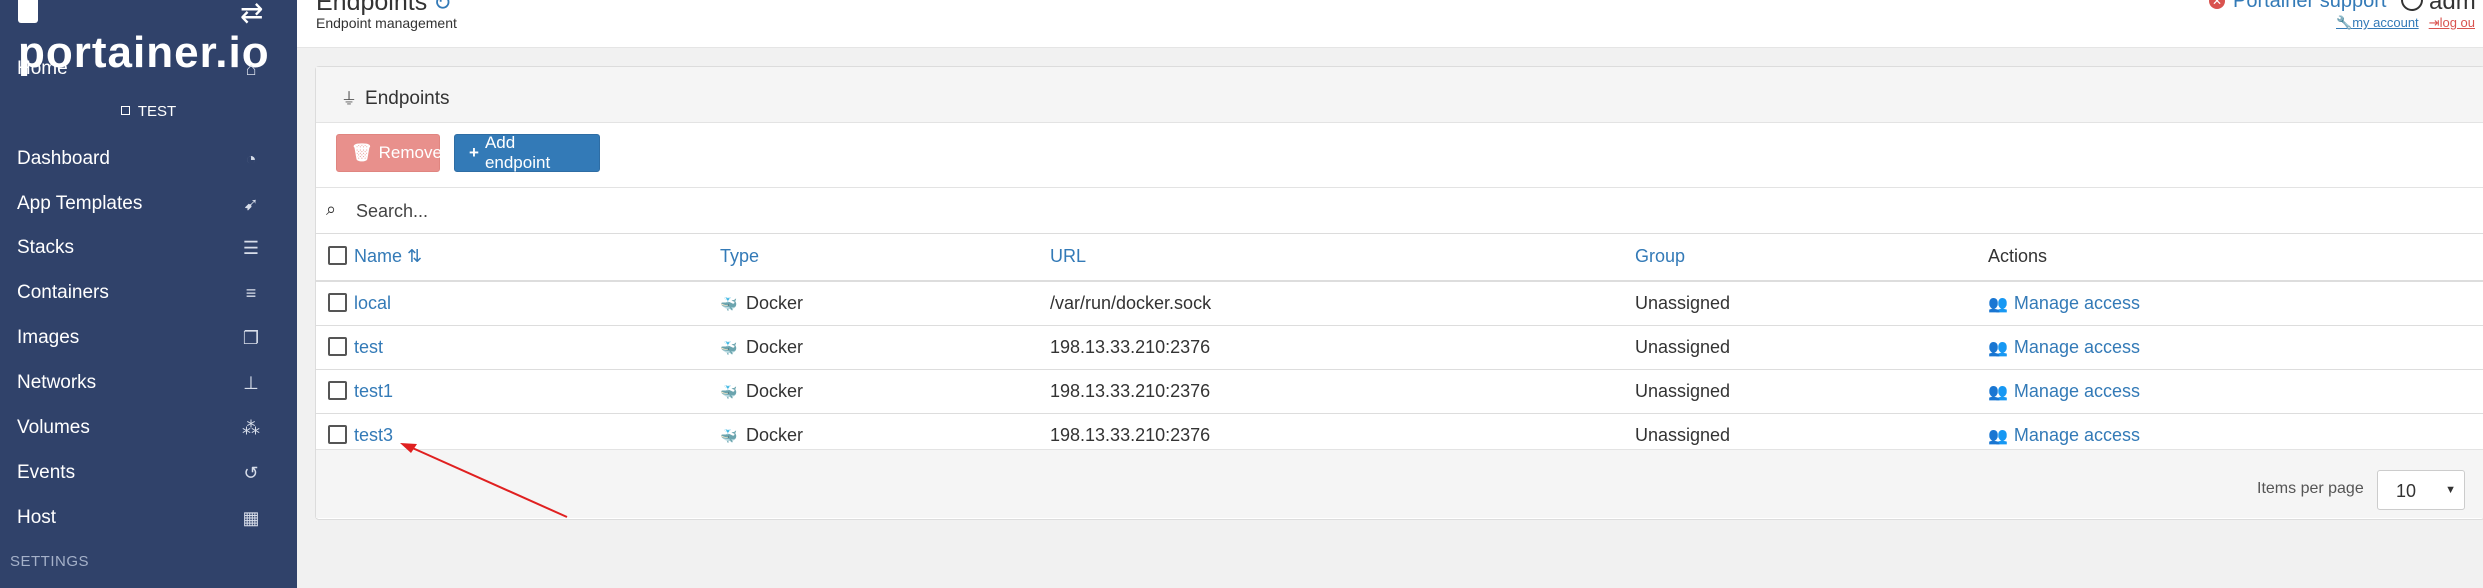 Image resolution: width=2483 pixels, height=588 pixels. Describe the element at coordinates (1399, 95) in the screenshot. I see `widget-header: ⏚ Endpoints` at that location.